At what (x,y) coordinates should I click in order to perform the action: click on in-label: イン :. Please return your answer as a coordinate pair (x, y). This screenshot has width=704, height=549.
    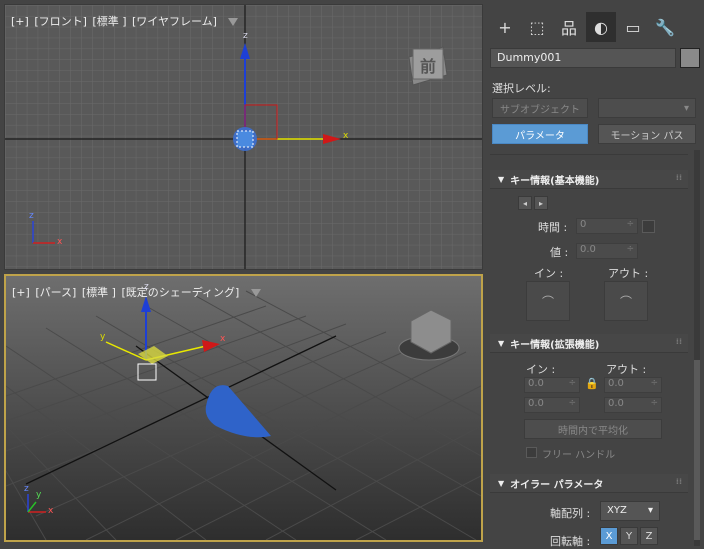
    Looking at the image, I should click on (541, 369).